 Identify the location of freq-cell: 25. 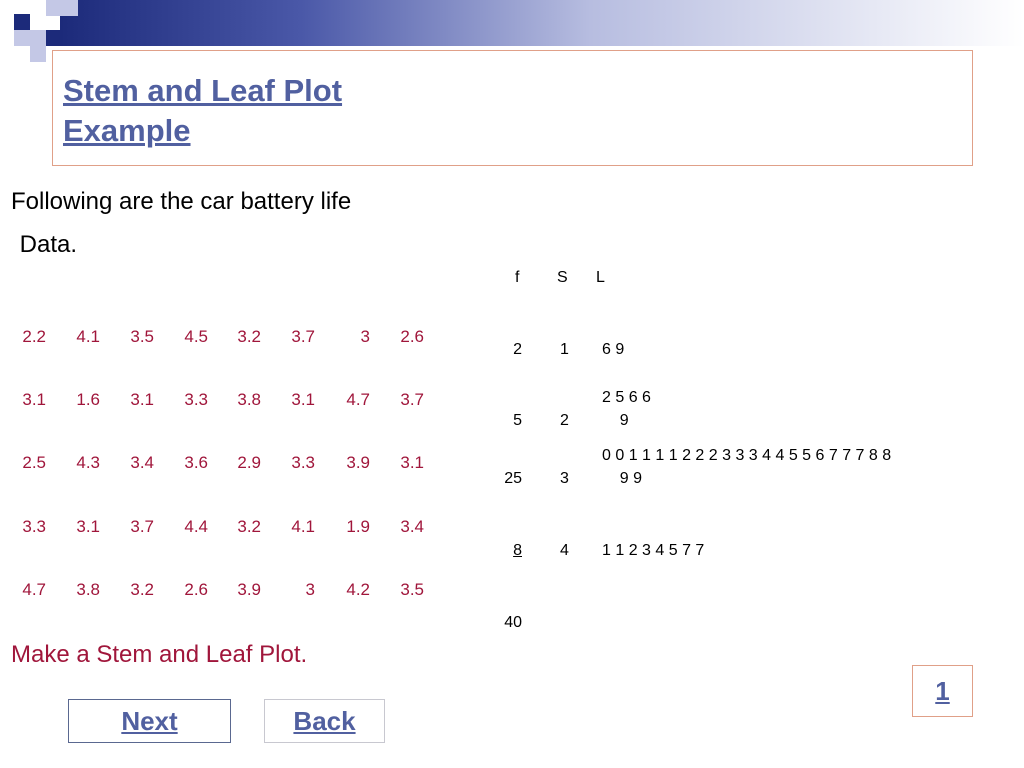
(513, 478).